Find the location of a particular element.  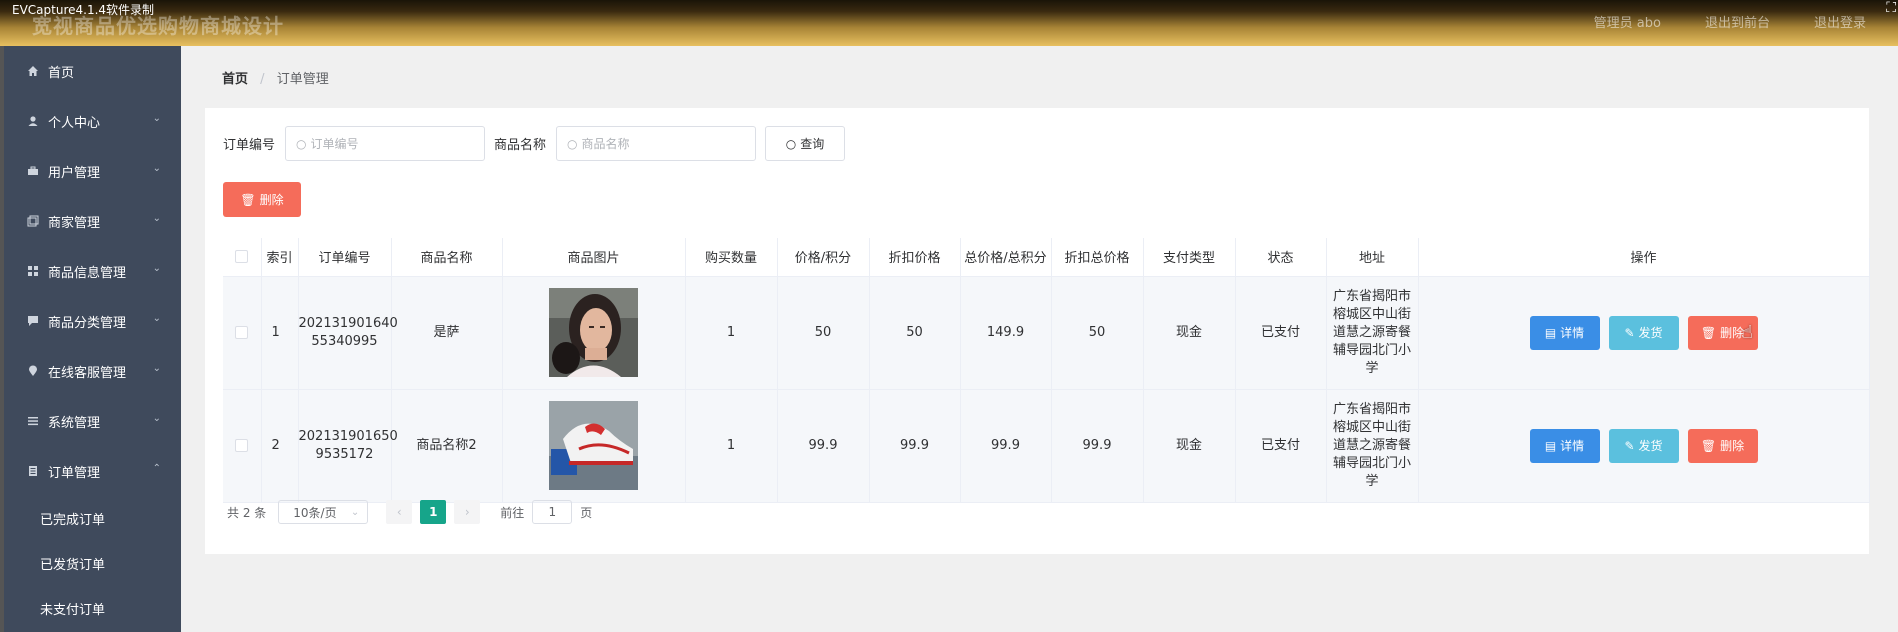

page-size-select: 10条/页 ⌄ is located at coordinates (323, 512).